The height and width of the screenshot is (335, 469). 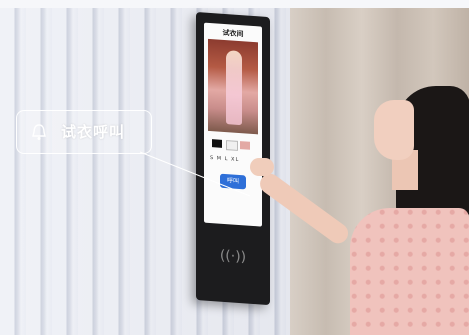 I want to click on leader-line, so click(x=195, y=174).